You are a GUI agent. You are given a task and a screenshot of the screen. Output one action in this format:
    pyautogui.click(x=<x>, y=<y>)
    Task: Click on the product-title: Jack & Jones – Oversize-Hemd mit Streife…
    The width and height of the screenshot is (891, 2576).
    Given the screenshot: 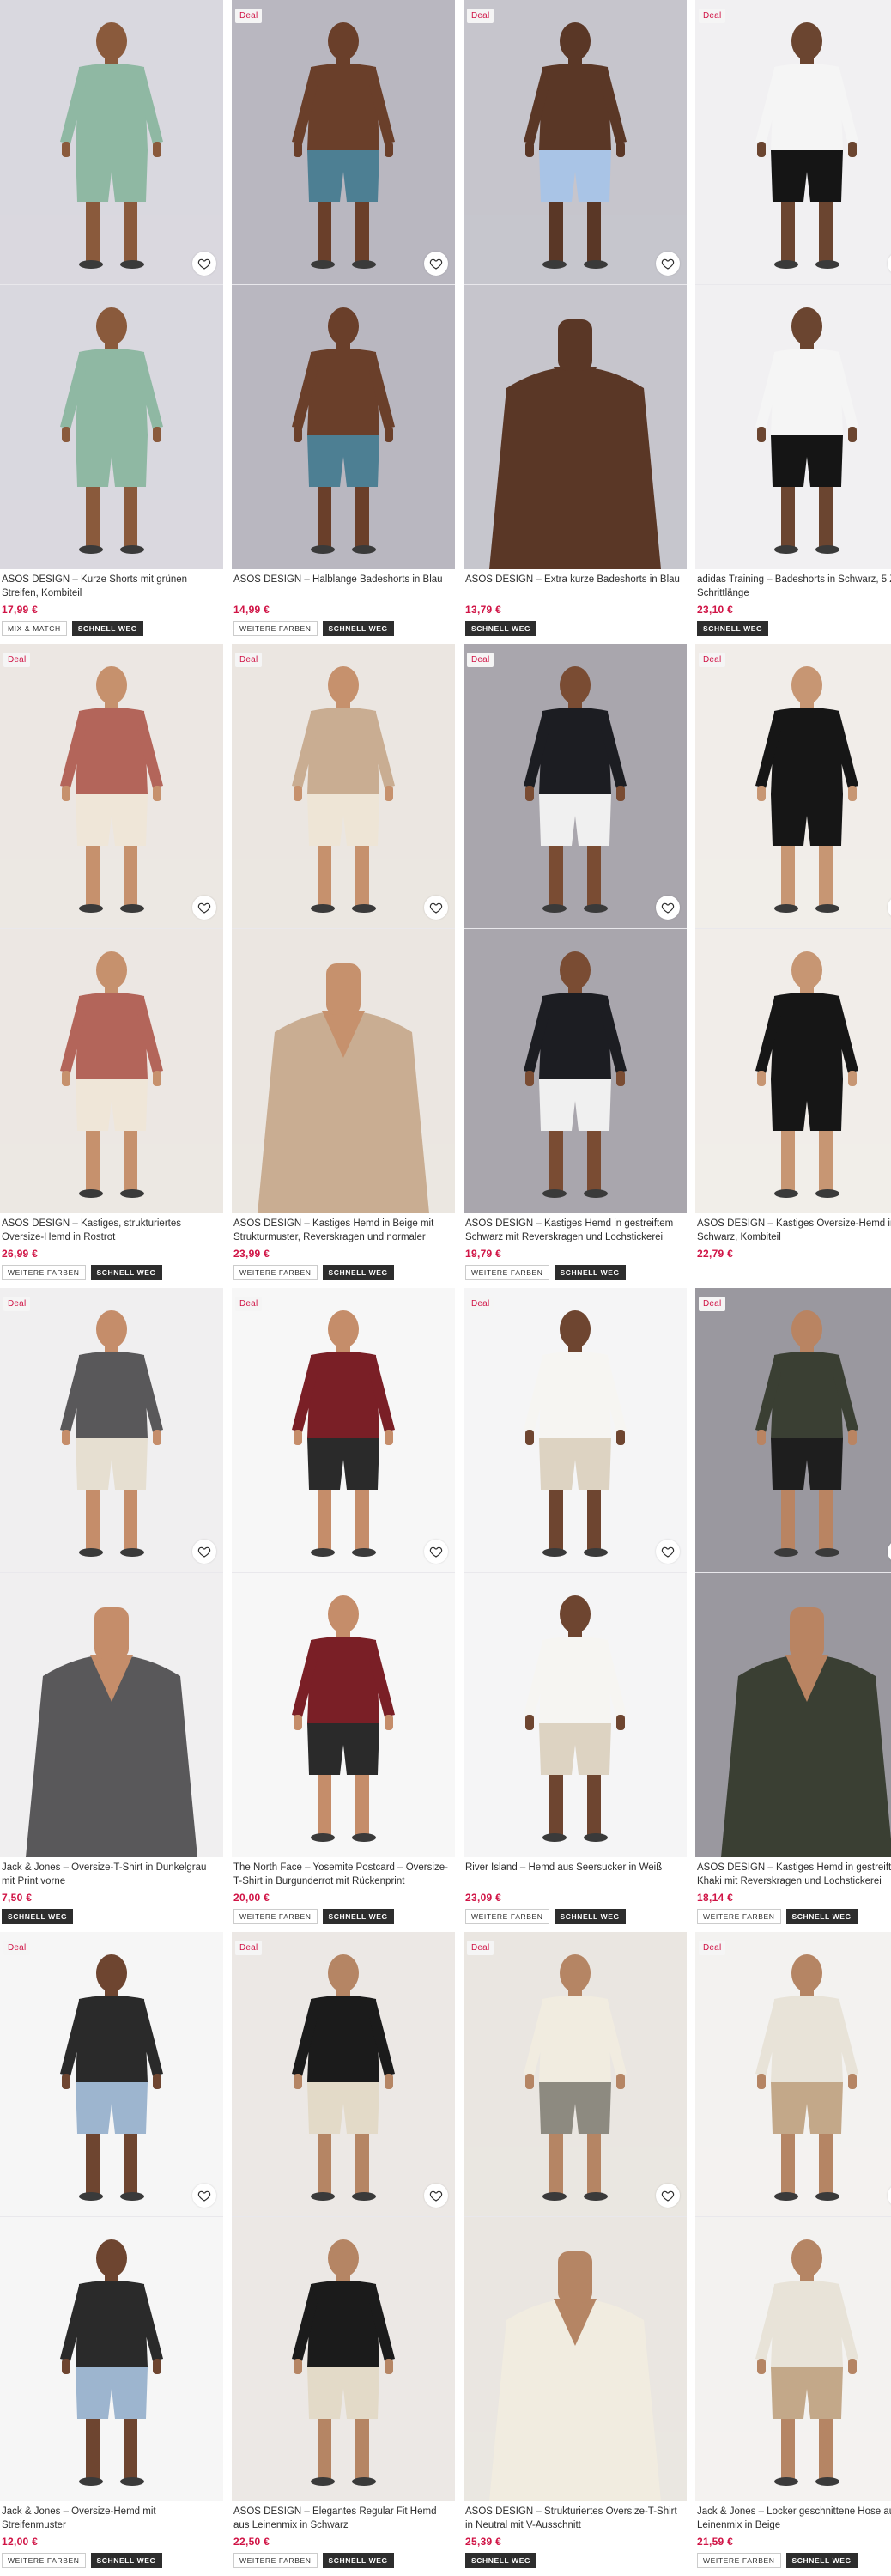 What is the action you would take?
    pyautogui.click(x=111, y=2518)
    